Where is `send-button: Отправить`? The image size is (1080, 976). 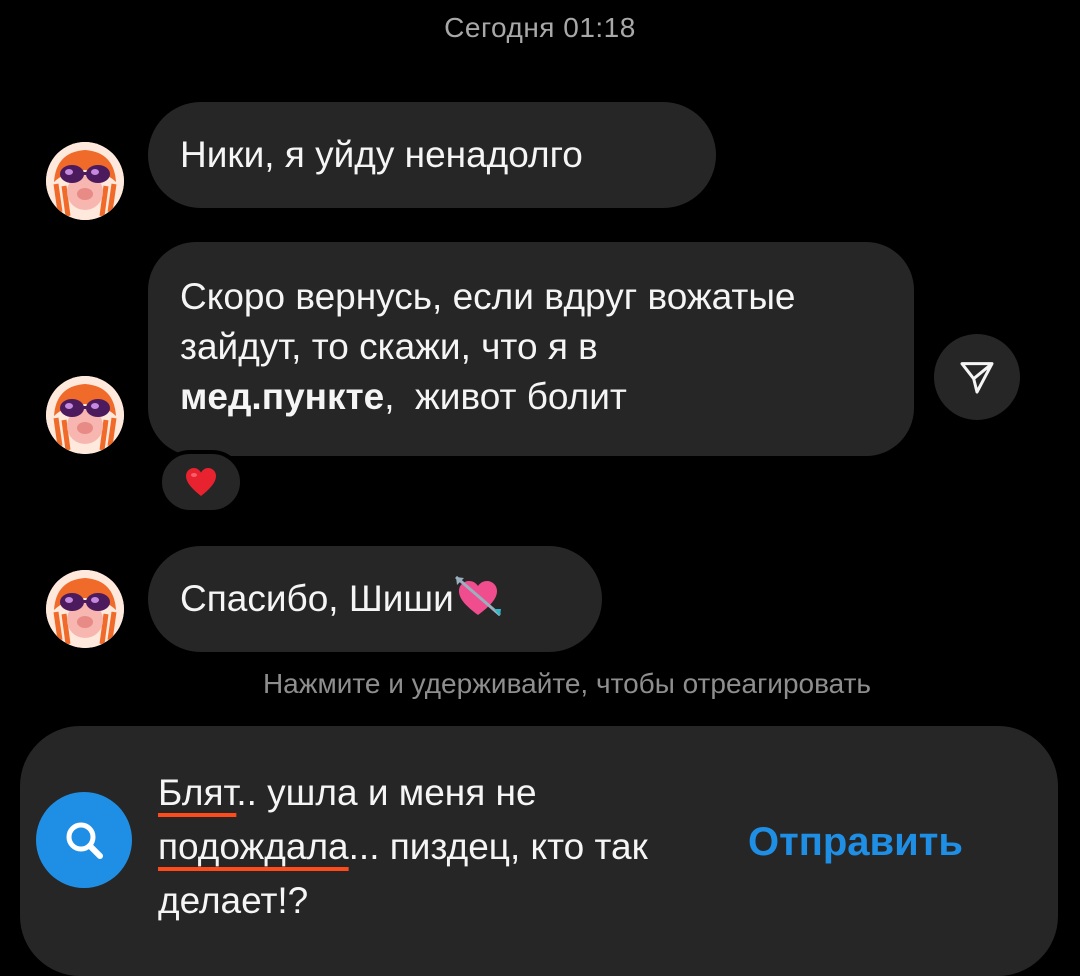
send-button: Отправить is located at coordinates (855, 842).